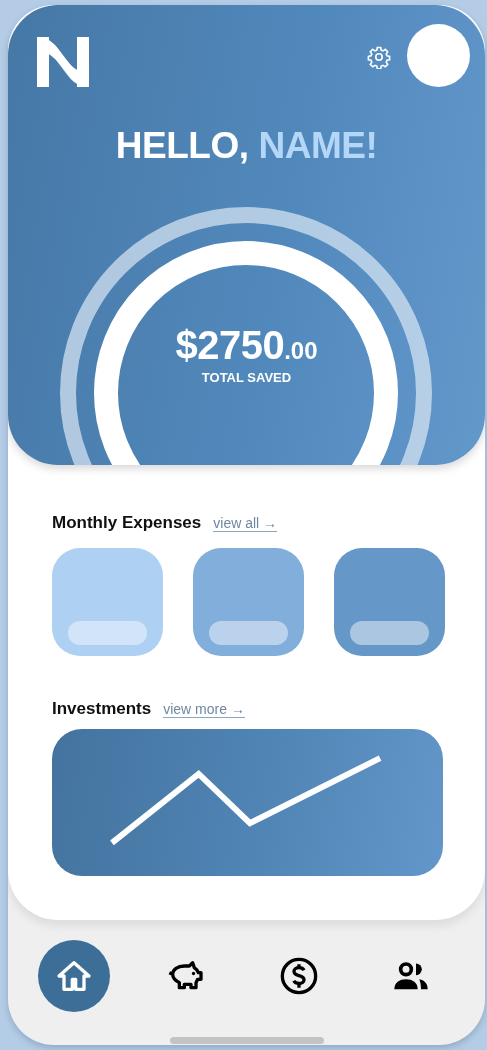 Image resolution: width=487 pixels, height=1050 pixels. Describe the element at coordinates (182, 145) in the screenshot. I see `greeting-text: HELLO,` at that location.